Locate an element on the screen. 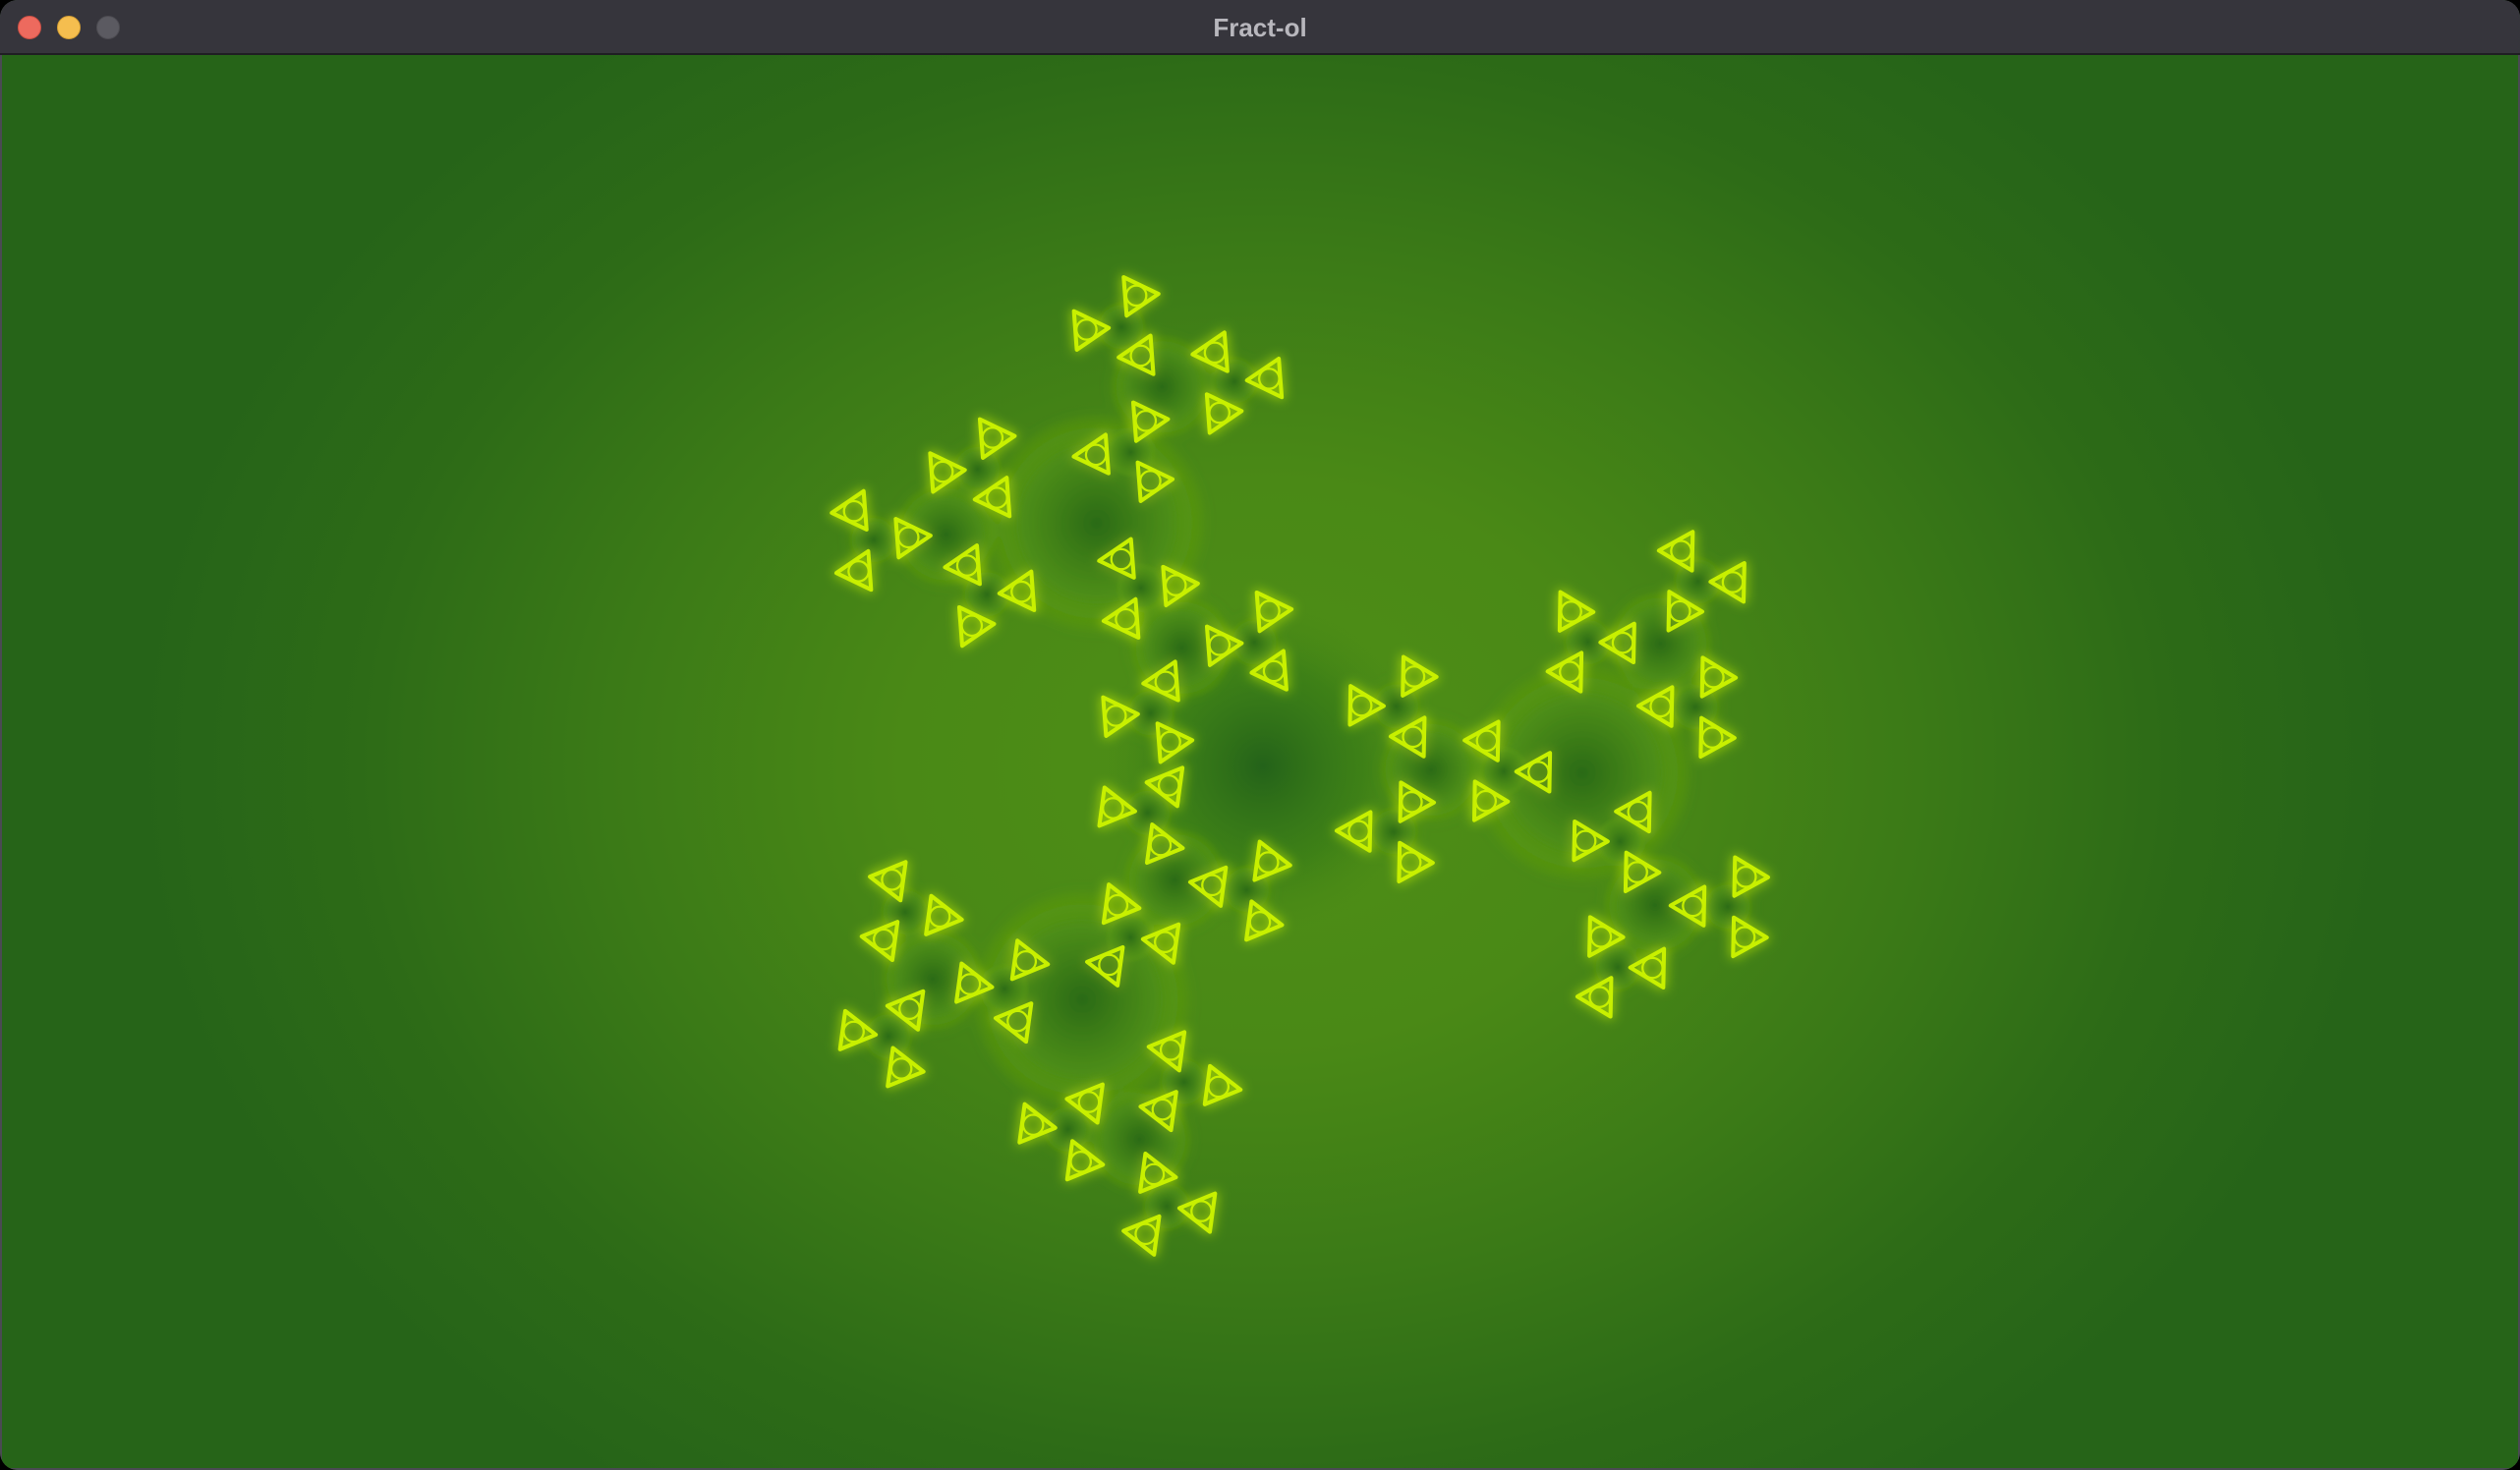 The height and width of the screenshot is (1470, 2520). window-title: Fract-ol is located at coordinates (1260, 28).